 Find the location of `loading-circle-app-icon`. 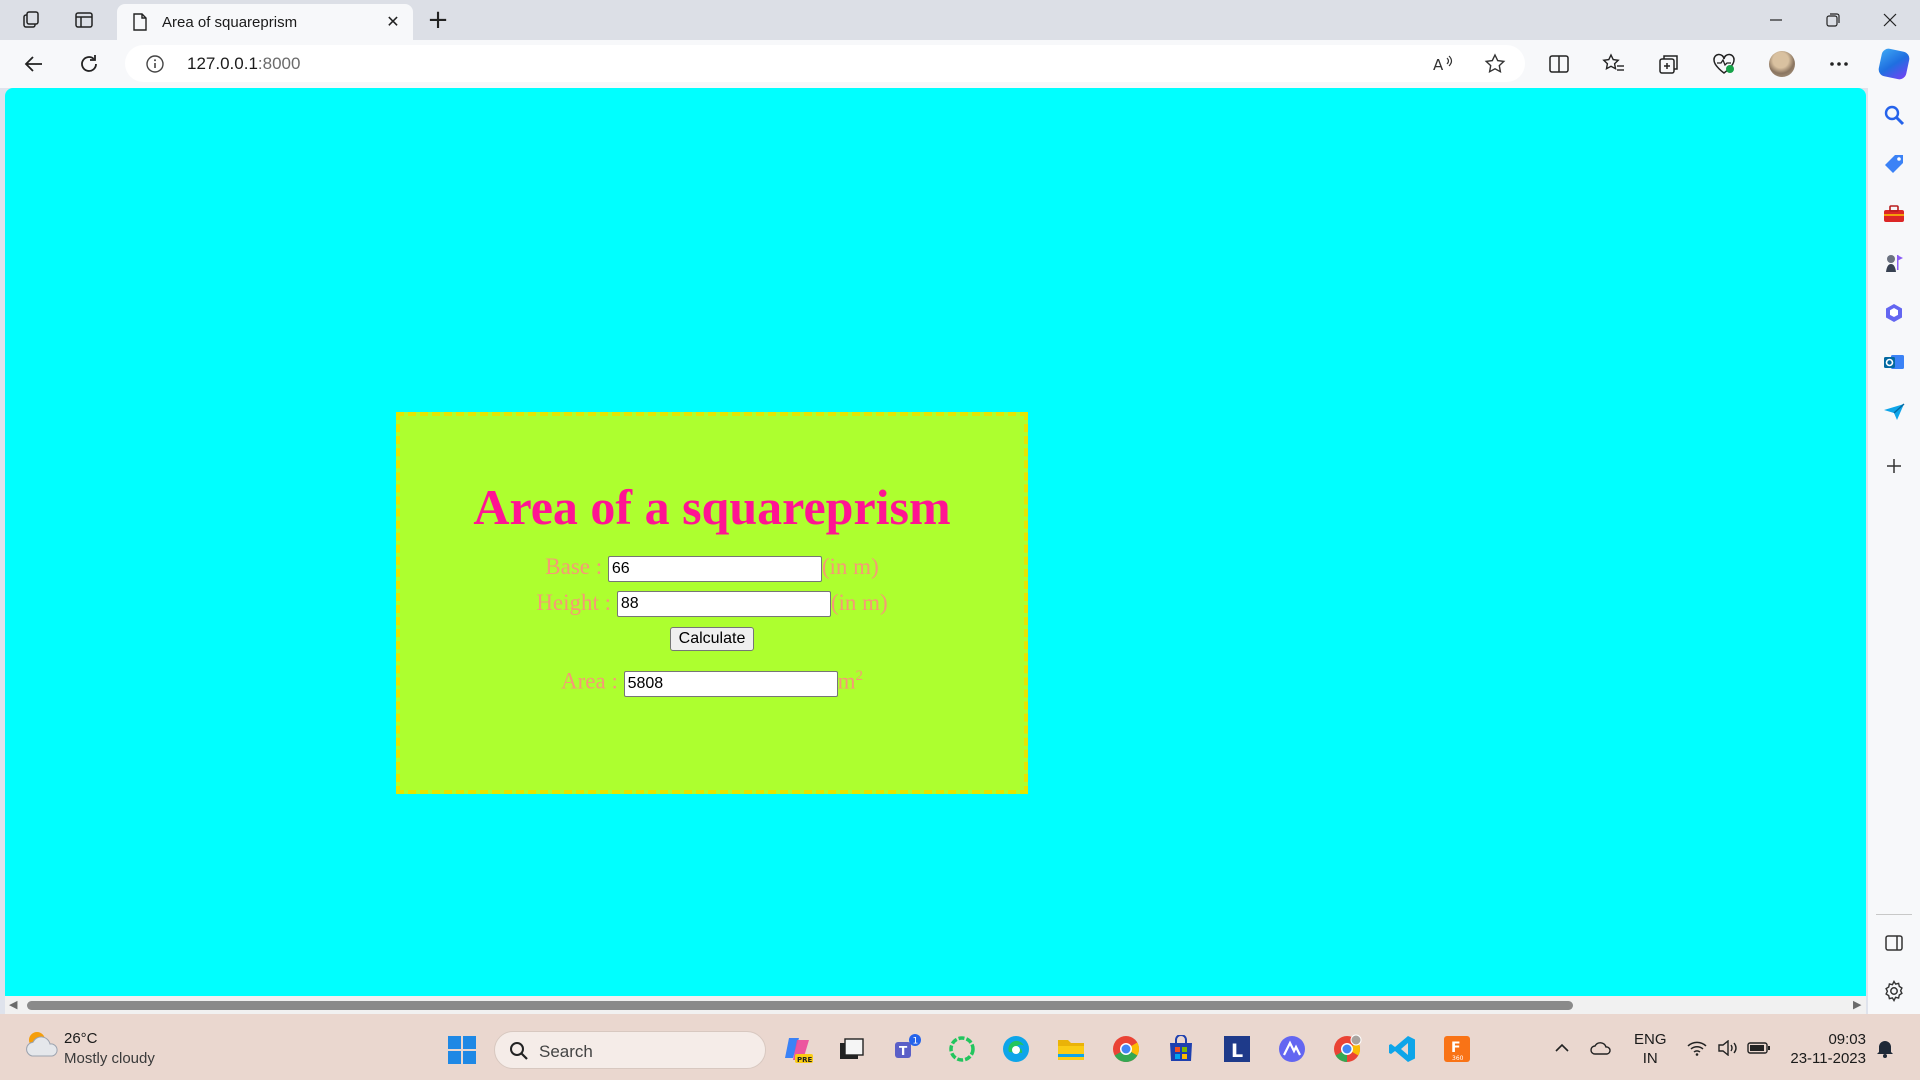

loading-circle-app-icon is located at coordinates (962, 1049).